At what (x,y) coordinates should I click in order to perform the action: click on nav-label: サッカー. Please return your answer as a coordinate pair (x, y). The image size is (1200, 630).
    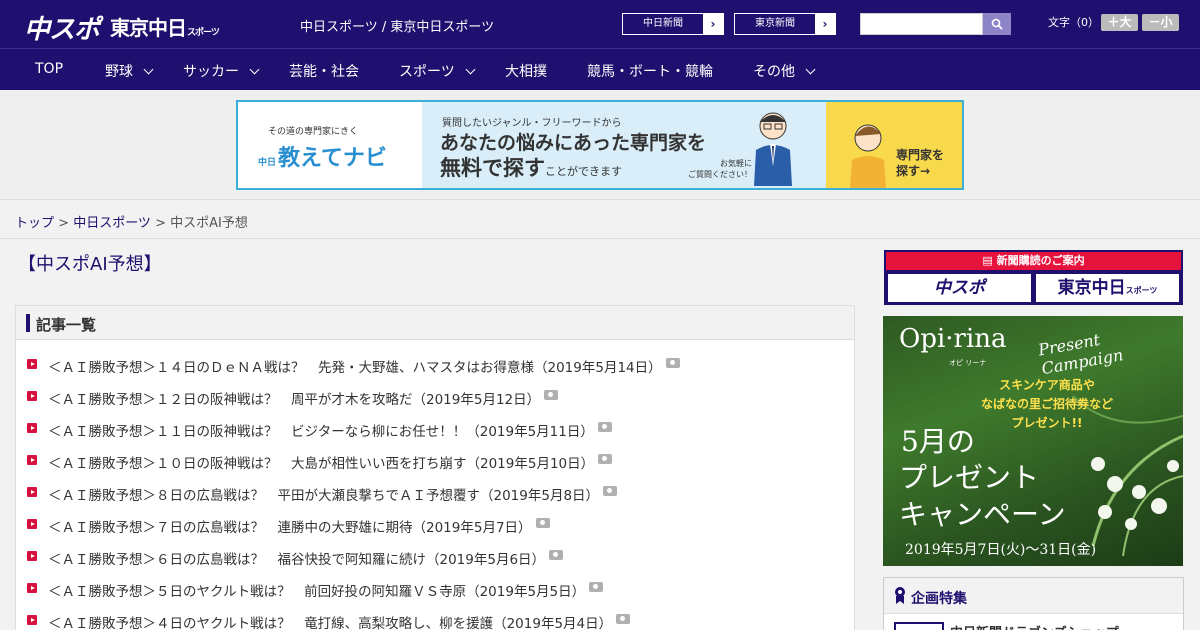
    Looking at the image, I should click on (211, 72).